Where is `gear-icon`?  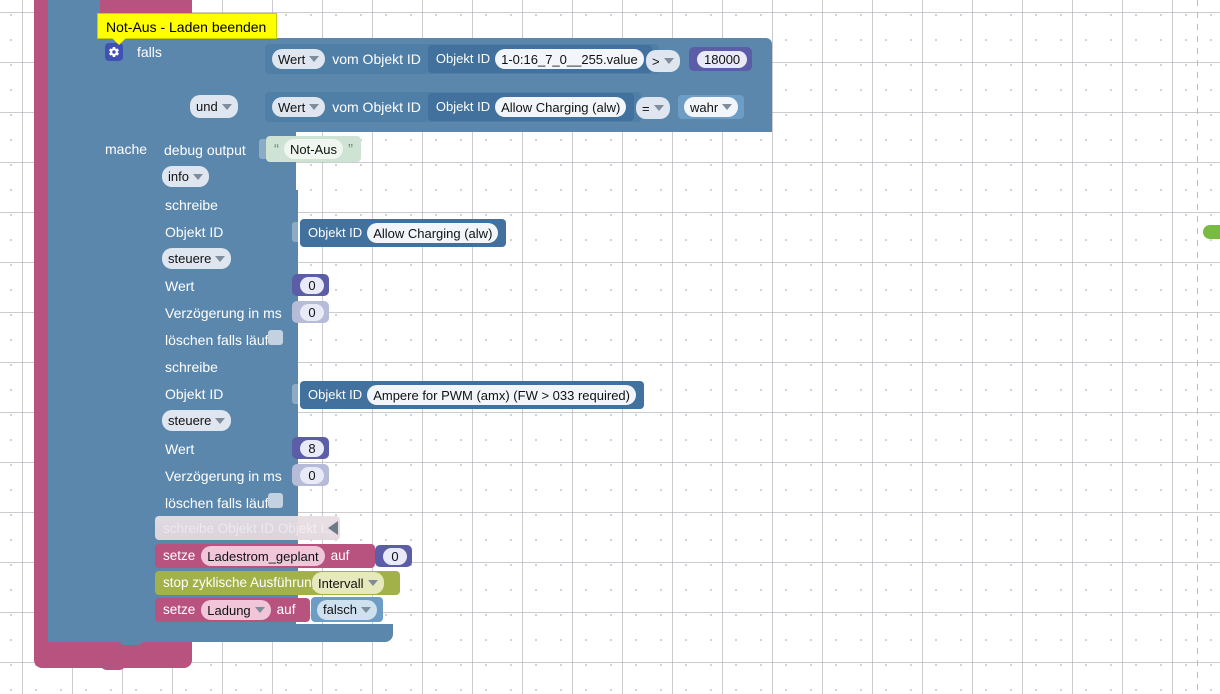 gear-icon is located at coordinates (114, 52).